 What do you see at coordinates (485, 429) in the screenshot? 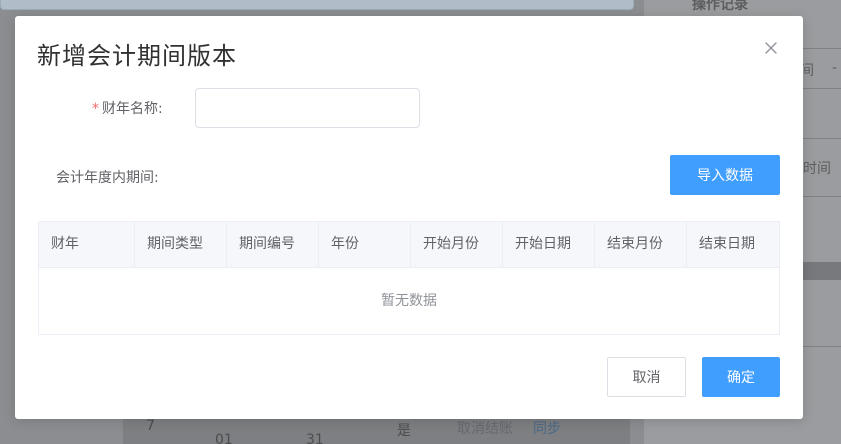
I see `background-action-link: 取消结账` at bounding box center [485, 429].